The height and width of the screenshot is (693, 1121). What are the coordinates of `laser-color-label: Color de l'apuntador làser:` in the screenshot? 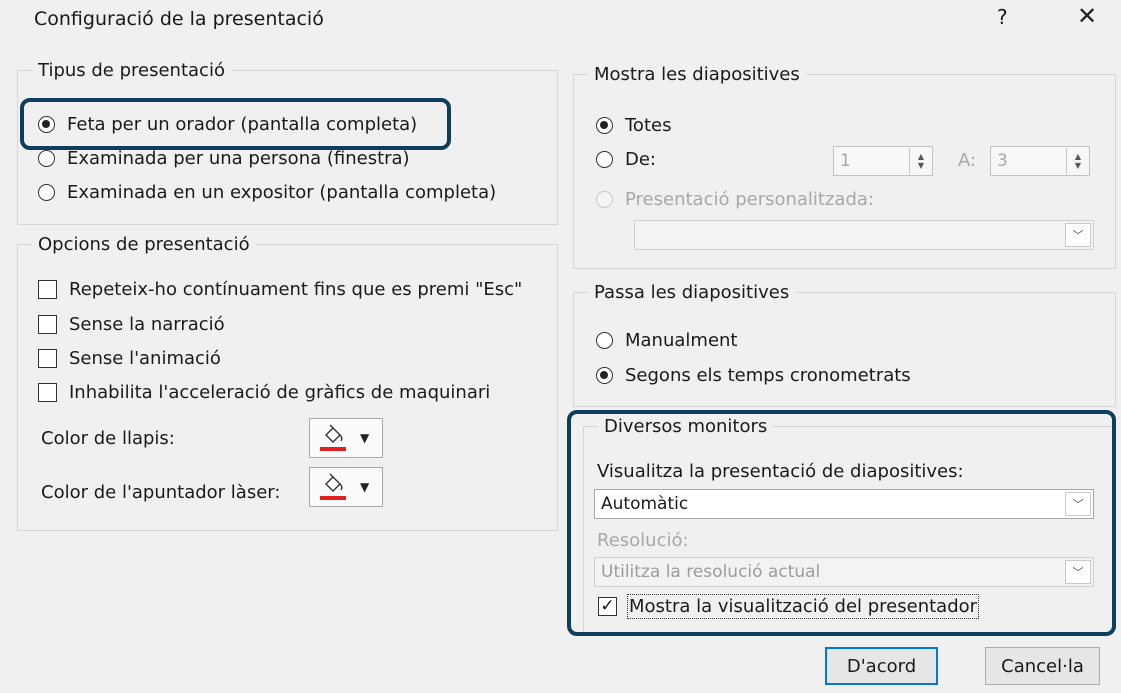 It's located at (161, 492).